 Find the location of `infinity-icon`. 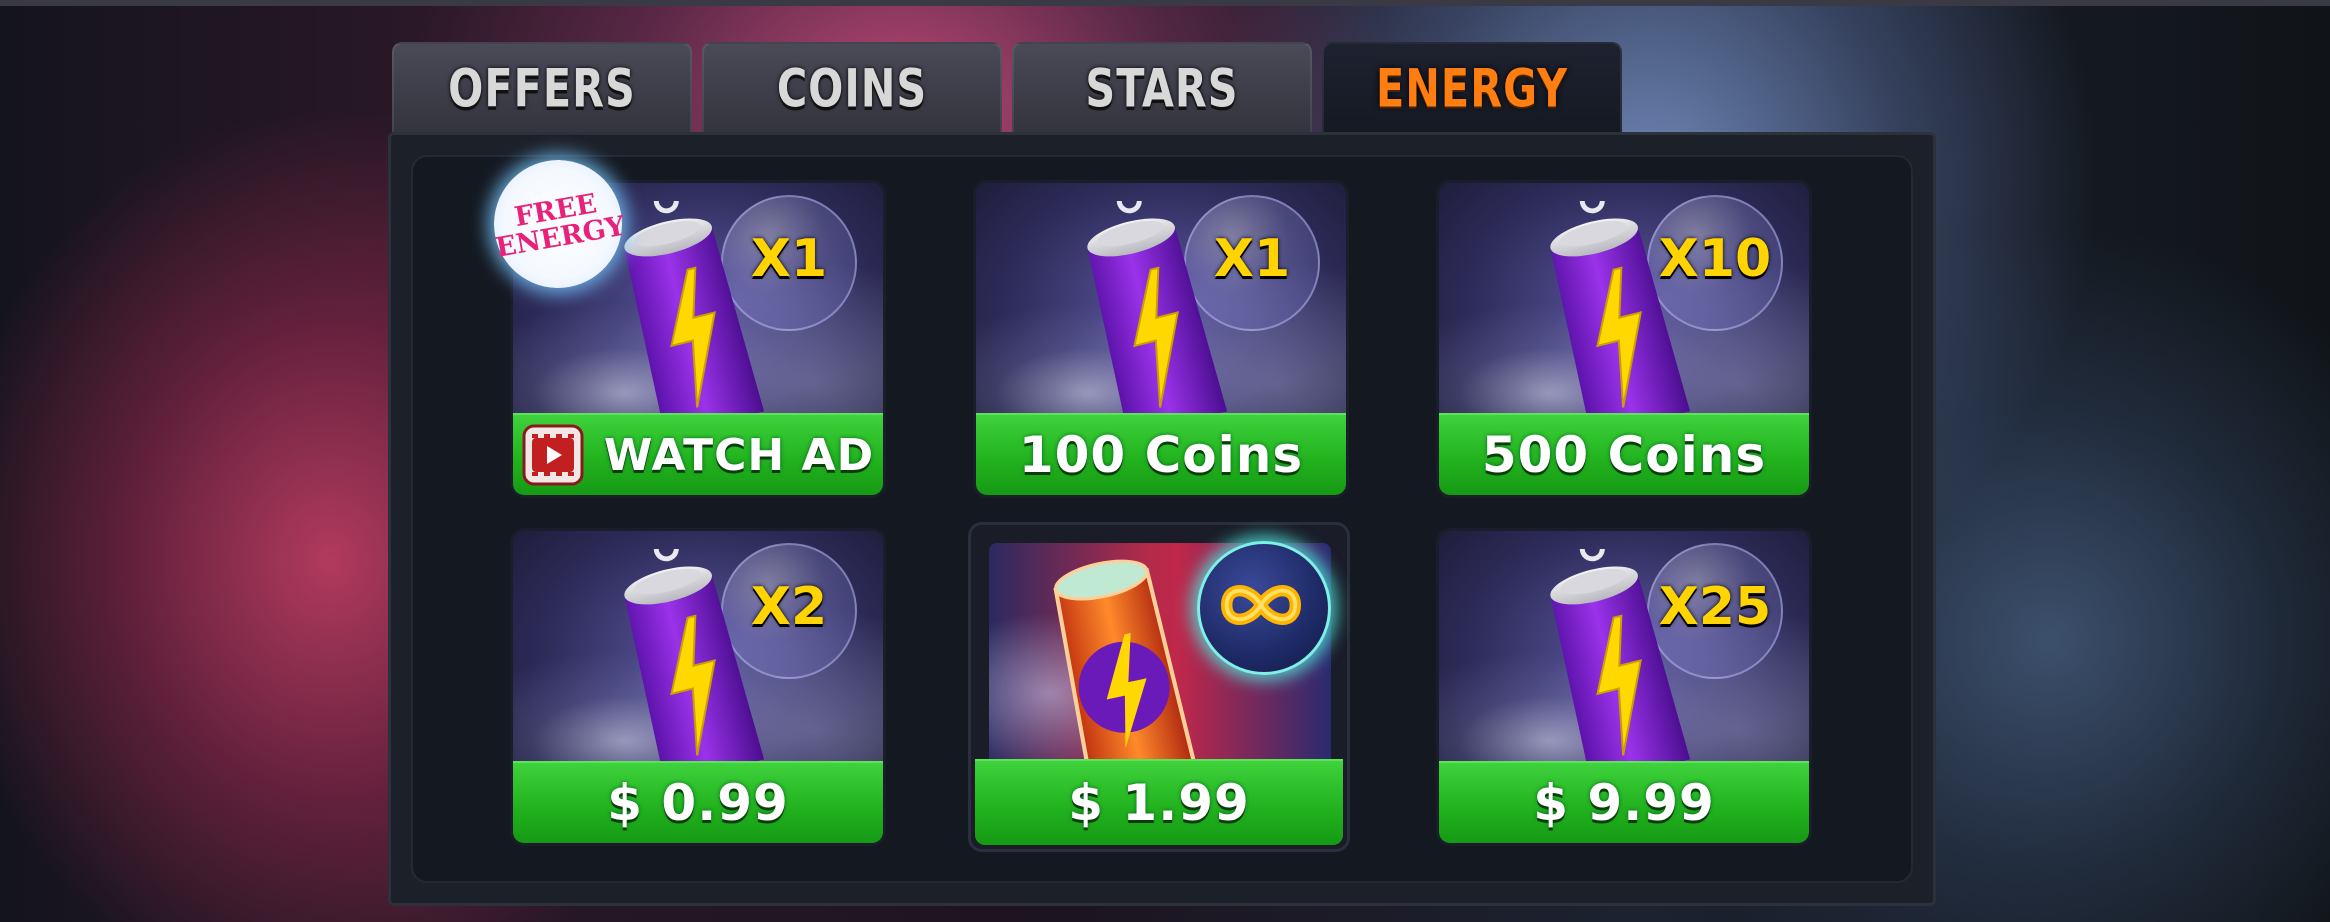

infinity-icon is located at coordinates (1264, 608).